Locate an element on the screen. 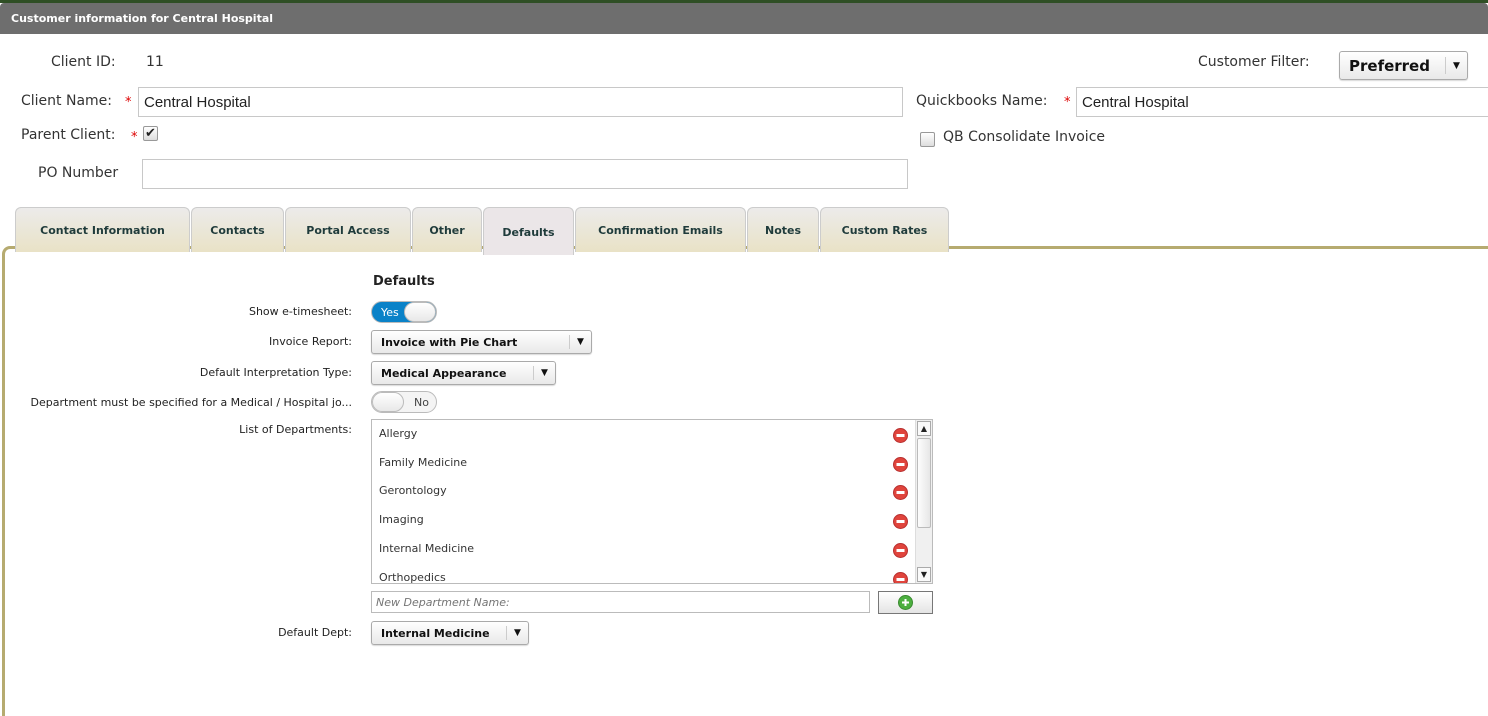 This screenshot has height=716, width=1488. parent-client-checkbox: ✔ is located at coordinates (150, 133).